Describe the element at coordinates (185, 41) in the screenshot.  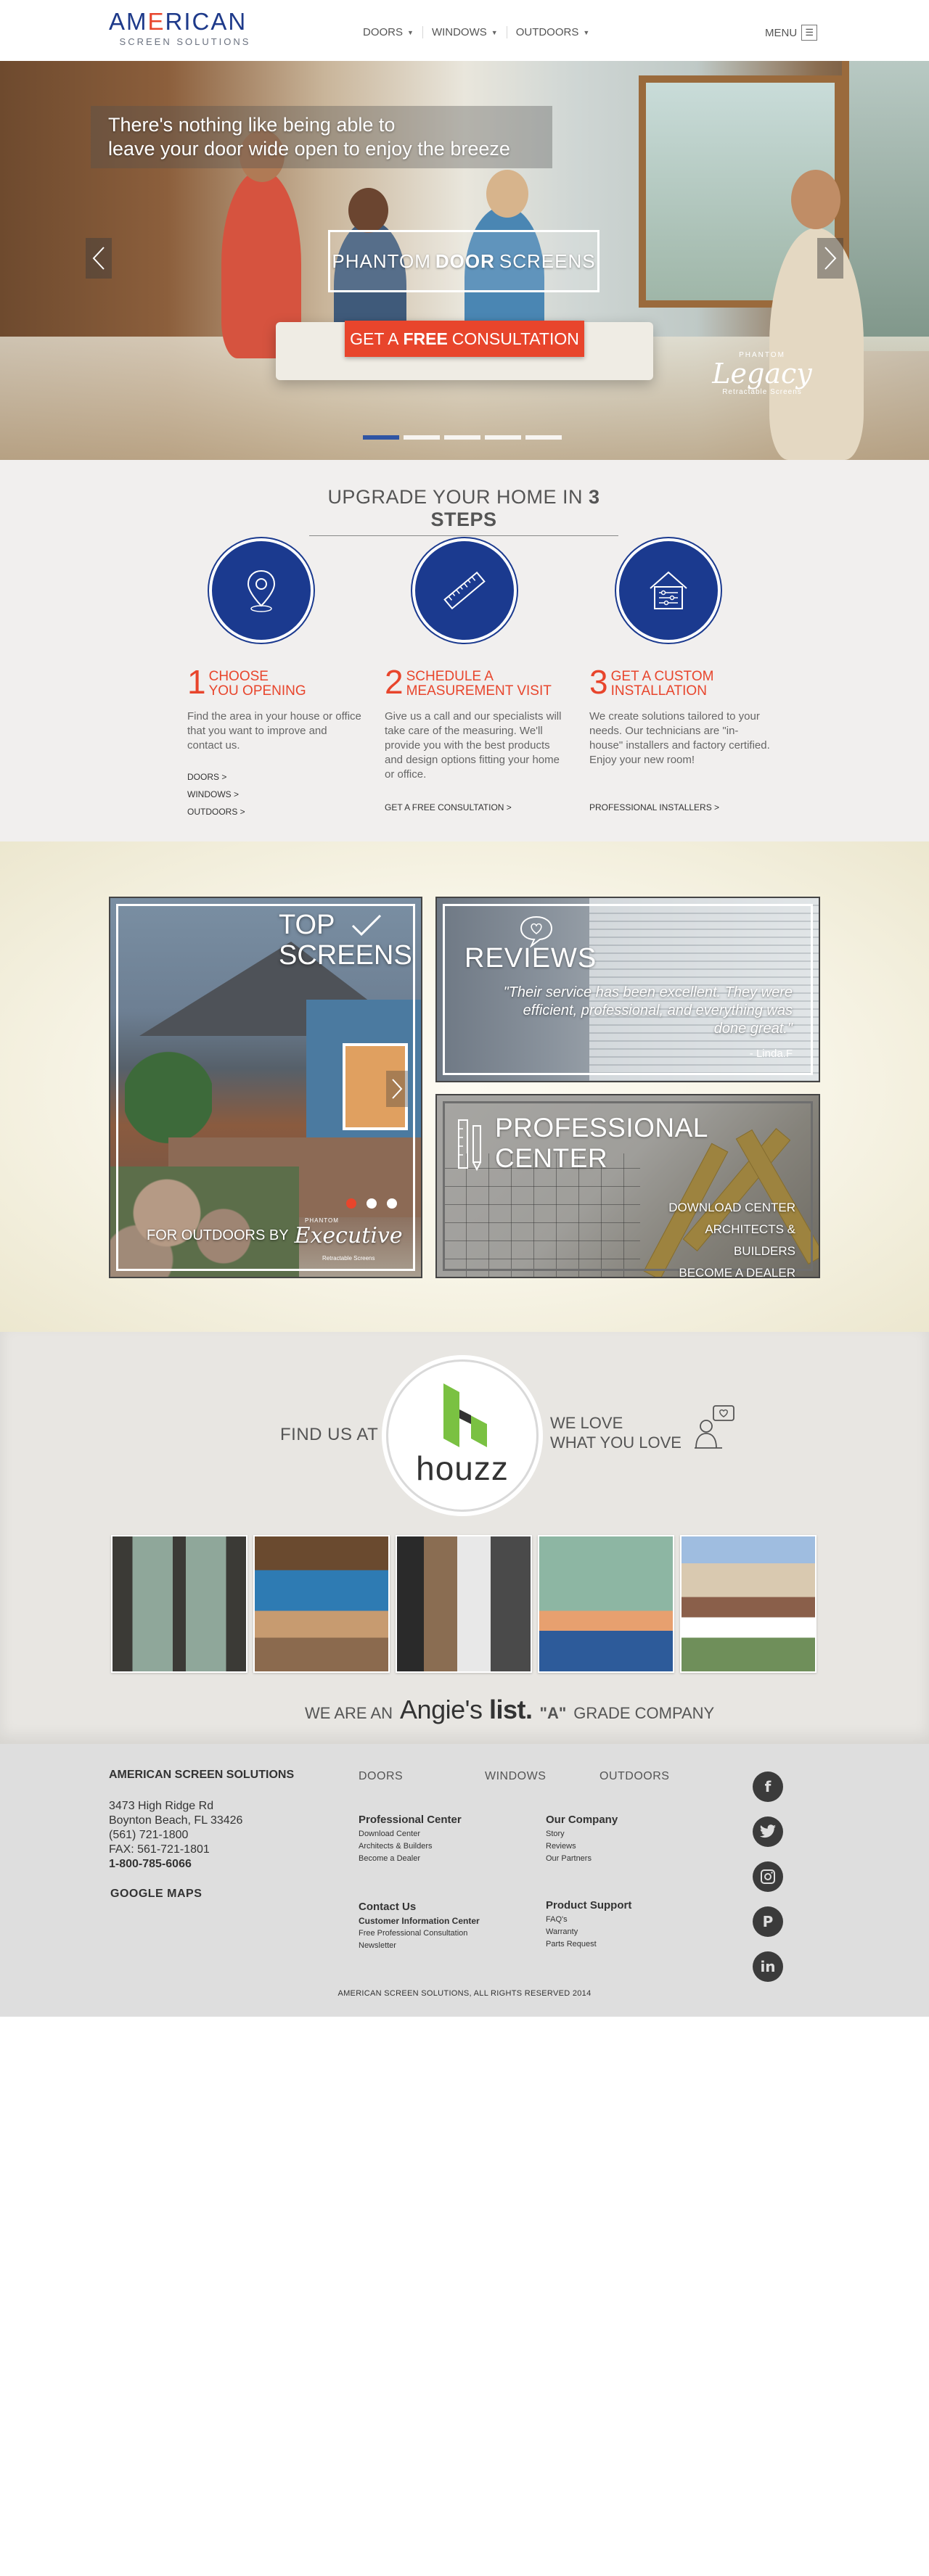
I see `logo-tagline: SCREEN SOLUTIONS` at that location.